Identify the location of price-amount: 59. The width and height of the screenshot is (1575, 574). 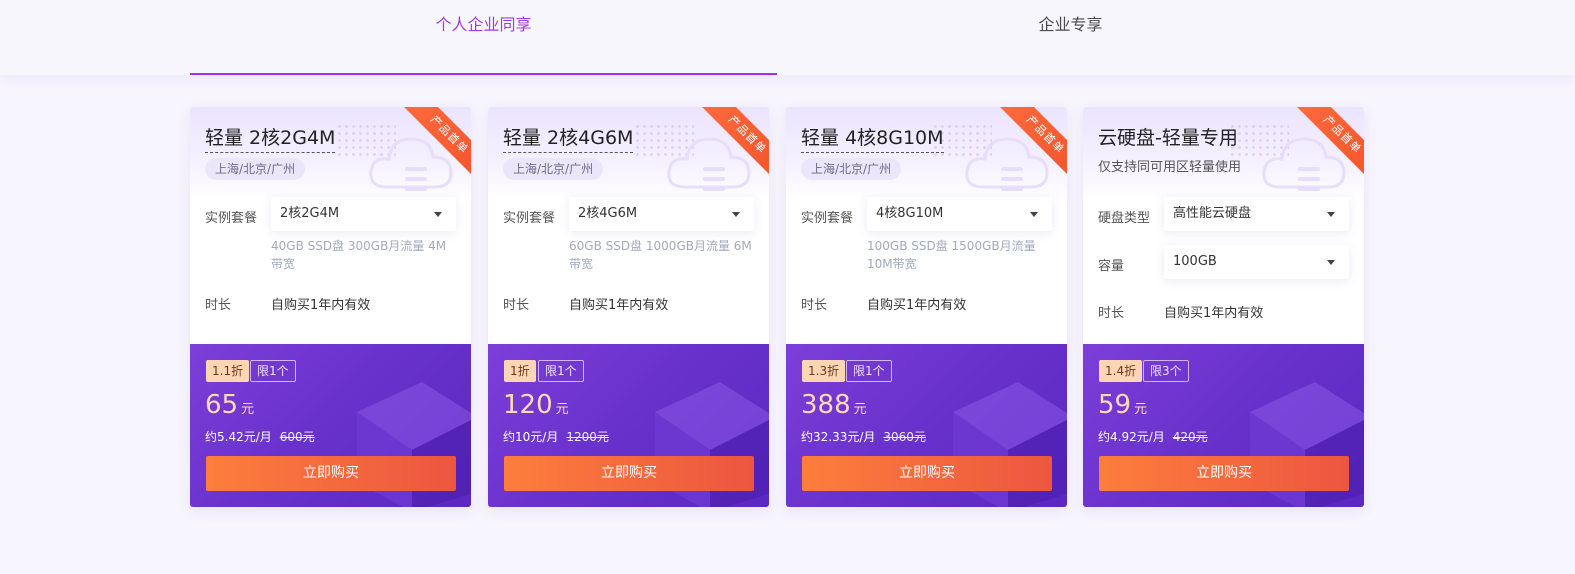
(1115, 405).